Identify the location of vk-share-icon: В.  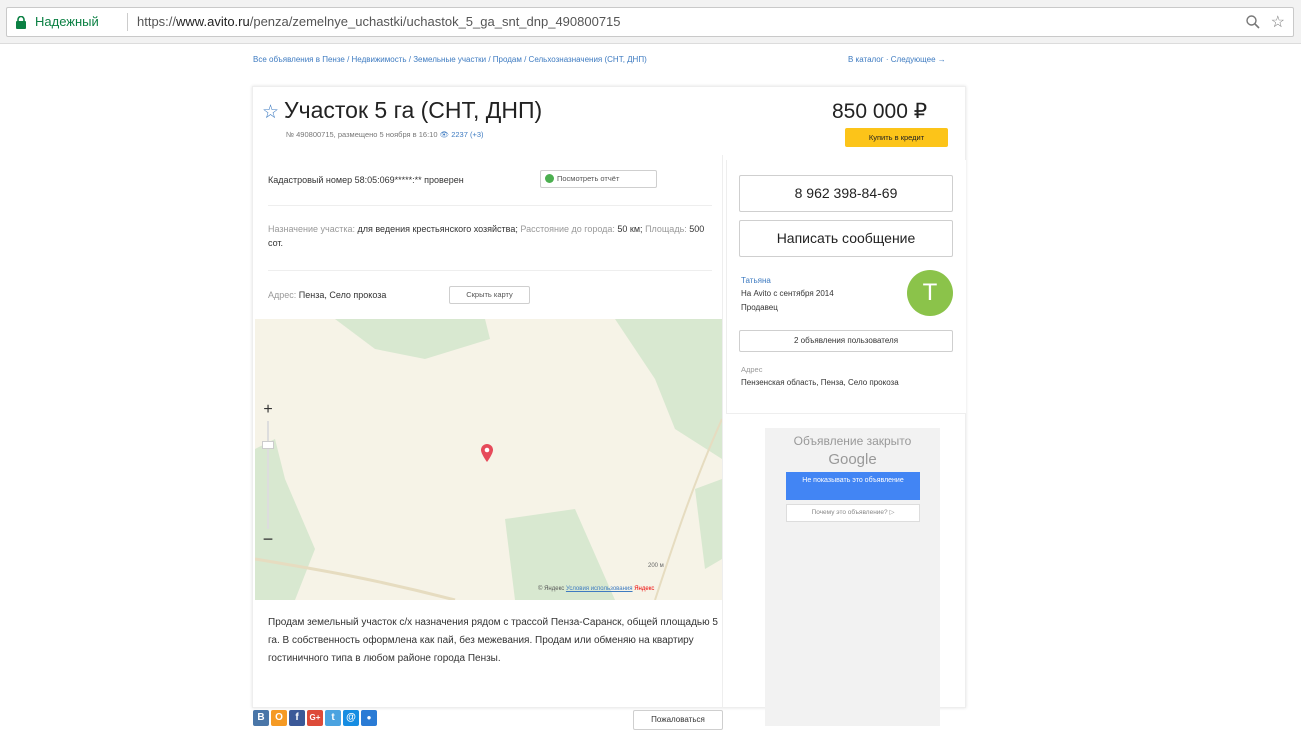
(261, 718).